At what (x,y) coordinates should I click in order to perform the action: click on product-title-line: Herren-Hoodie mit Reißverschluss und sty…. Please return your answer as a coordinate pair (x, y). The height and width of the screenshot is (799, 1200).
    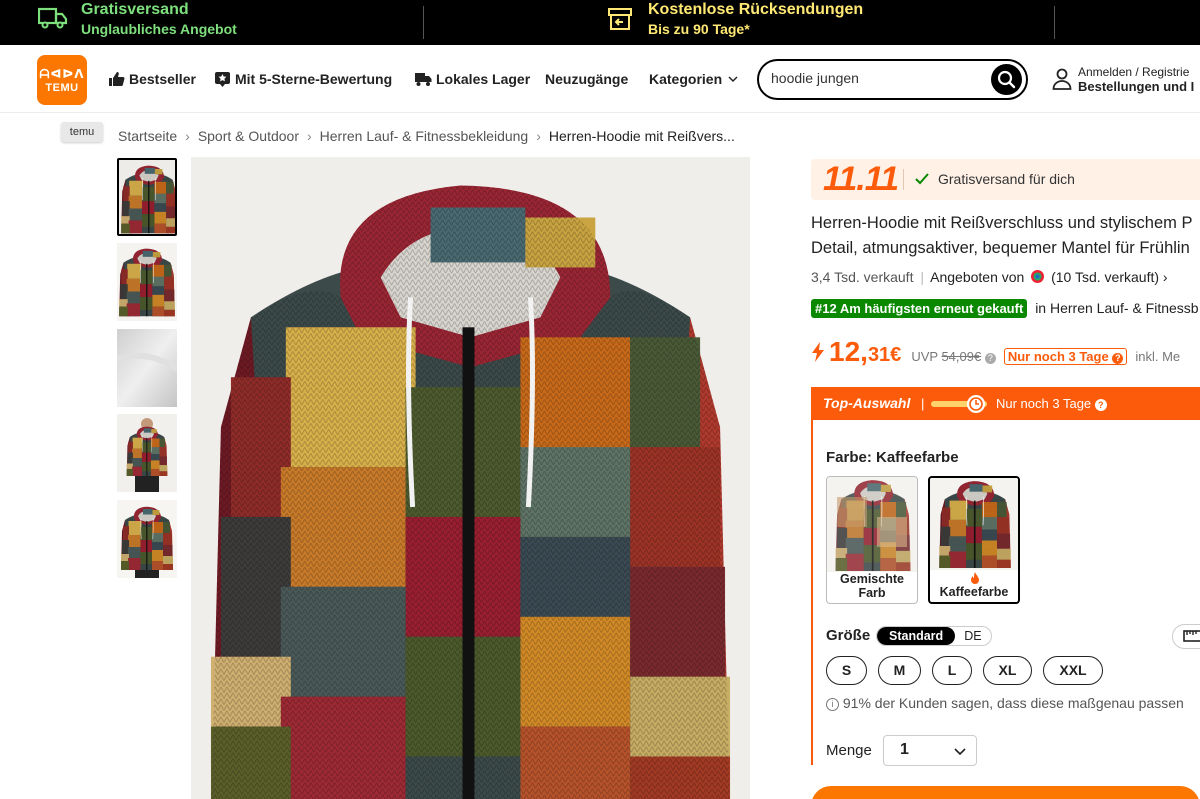
    Looking at the image, I should click on (1002, 223).